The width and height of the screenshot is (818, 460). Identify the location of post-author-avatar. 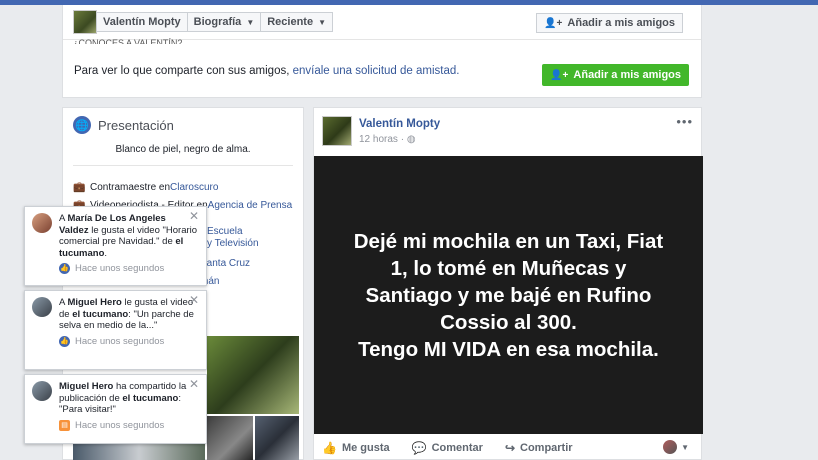
(337, 131).